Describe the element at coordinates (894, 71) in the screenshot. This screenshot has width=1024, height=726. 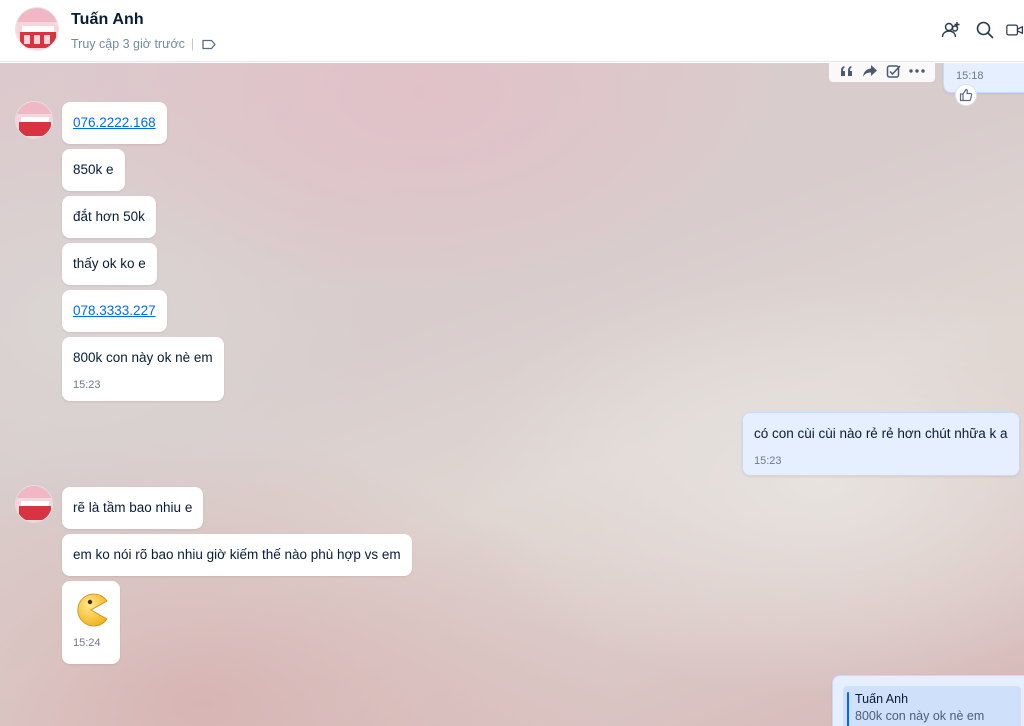
I see `select-icon` at that location.